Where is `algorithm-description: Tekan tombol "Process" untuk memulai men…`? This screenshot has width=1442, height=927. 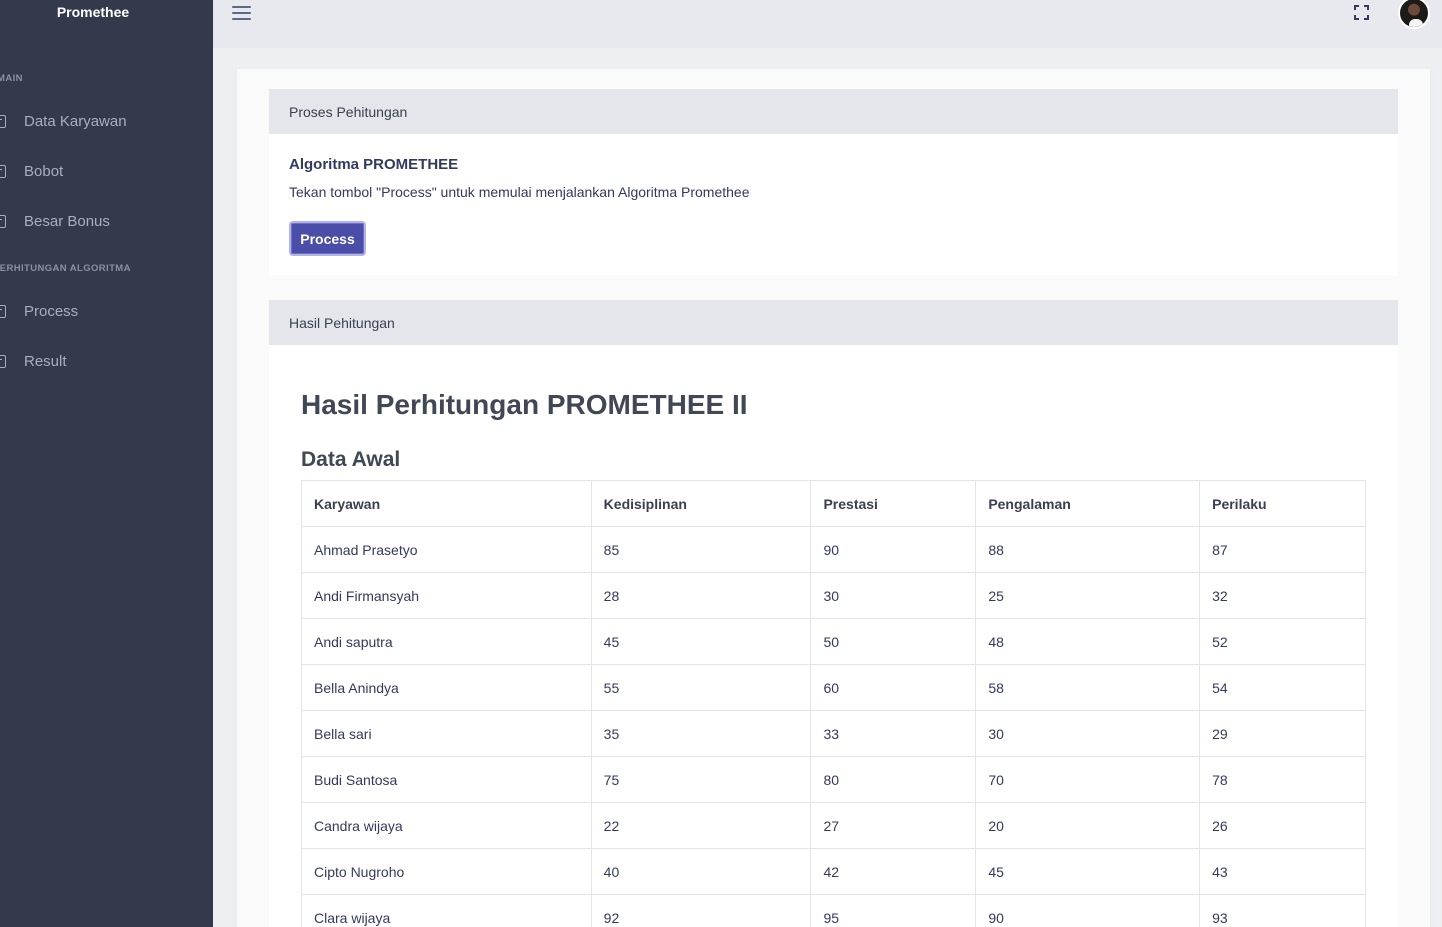
algorithm-description: Tekan tombol "Process" untuk memulai men… is located at coordinates (519, 192).